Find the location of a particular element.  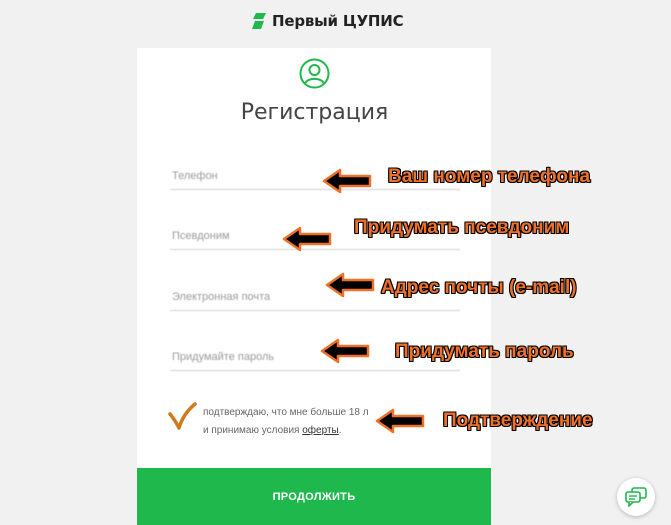

annotation-password: Придумать пароль is located at coordinates (484, 351).